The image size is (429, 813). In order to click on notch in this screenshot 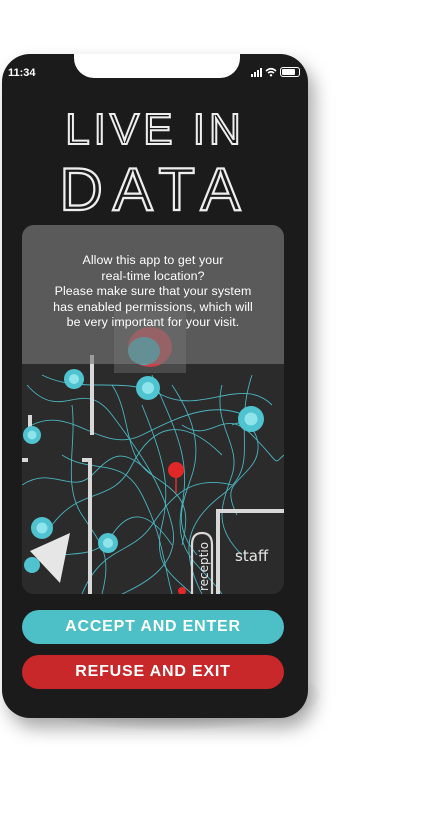, I will do `click(157, 66)`.